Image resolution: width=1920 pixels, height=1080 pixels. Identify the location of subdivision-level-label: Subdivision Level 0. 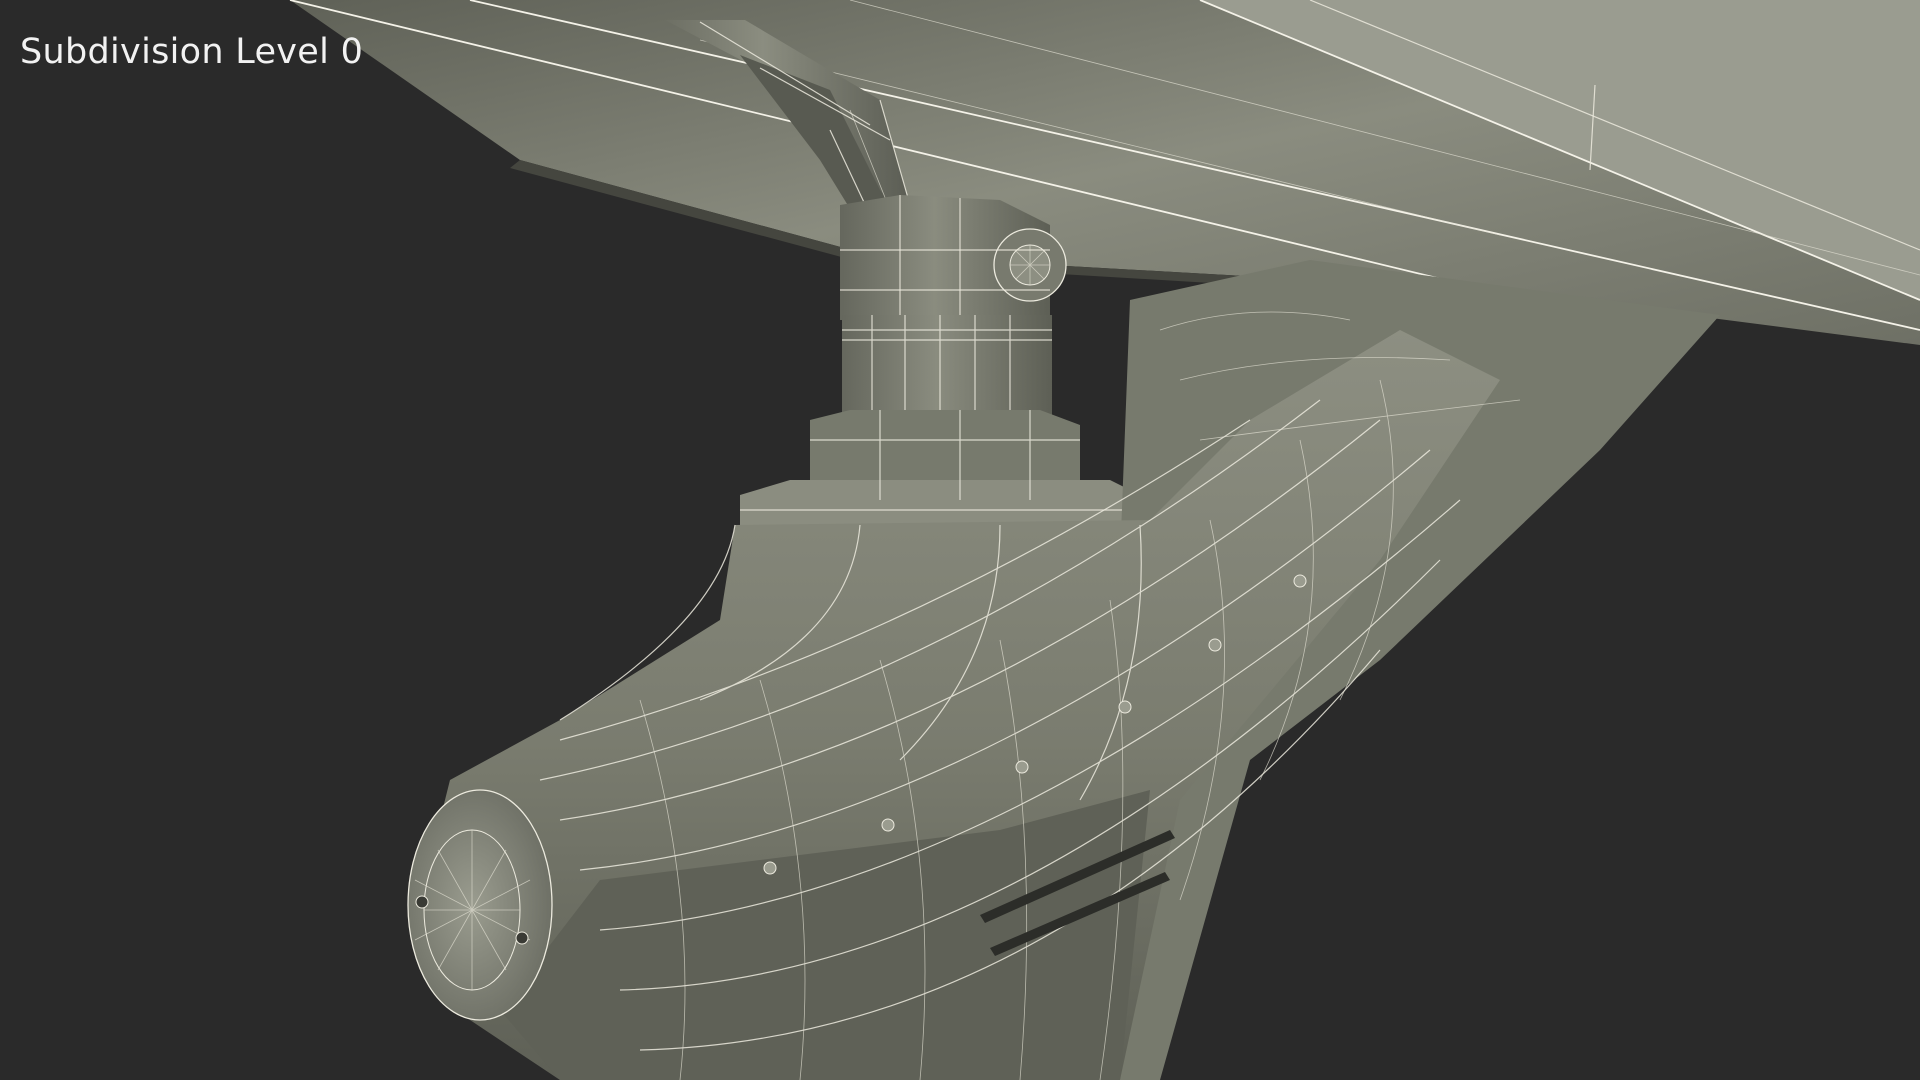
(192, 52).